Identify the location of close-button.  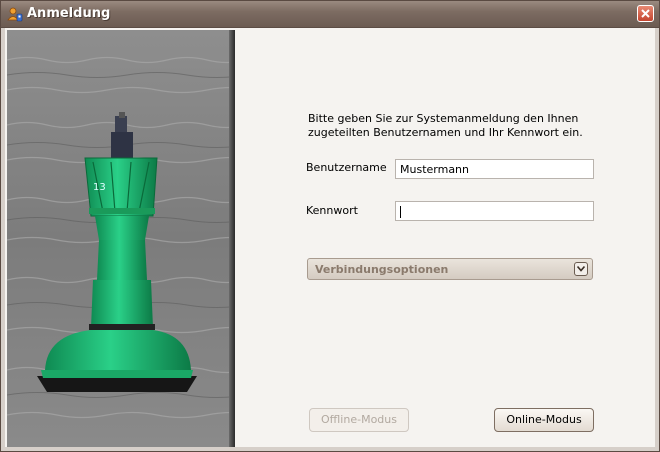
(645, 13).